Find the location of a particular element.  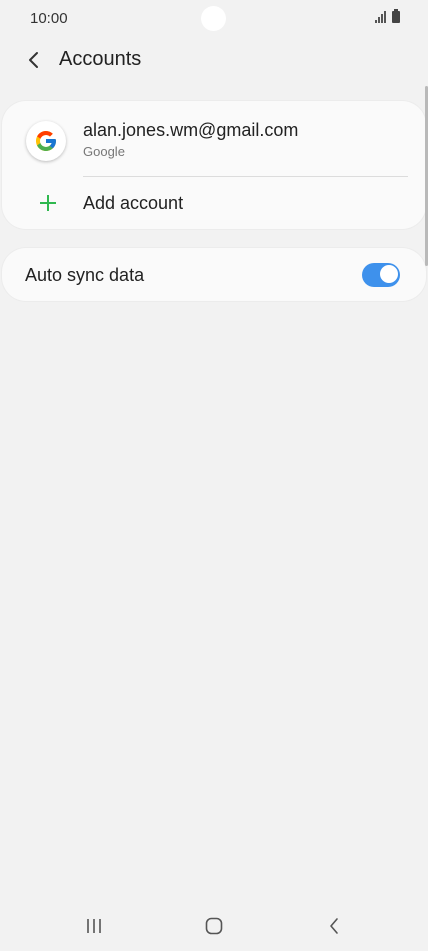

recents-button is located at coordinates (94, 926).